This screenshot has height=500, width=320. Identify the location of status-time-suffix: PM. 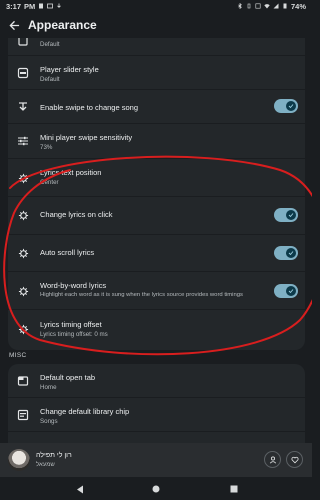
(30, 6).